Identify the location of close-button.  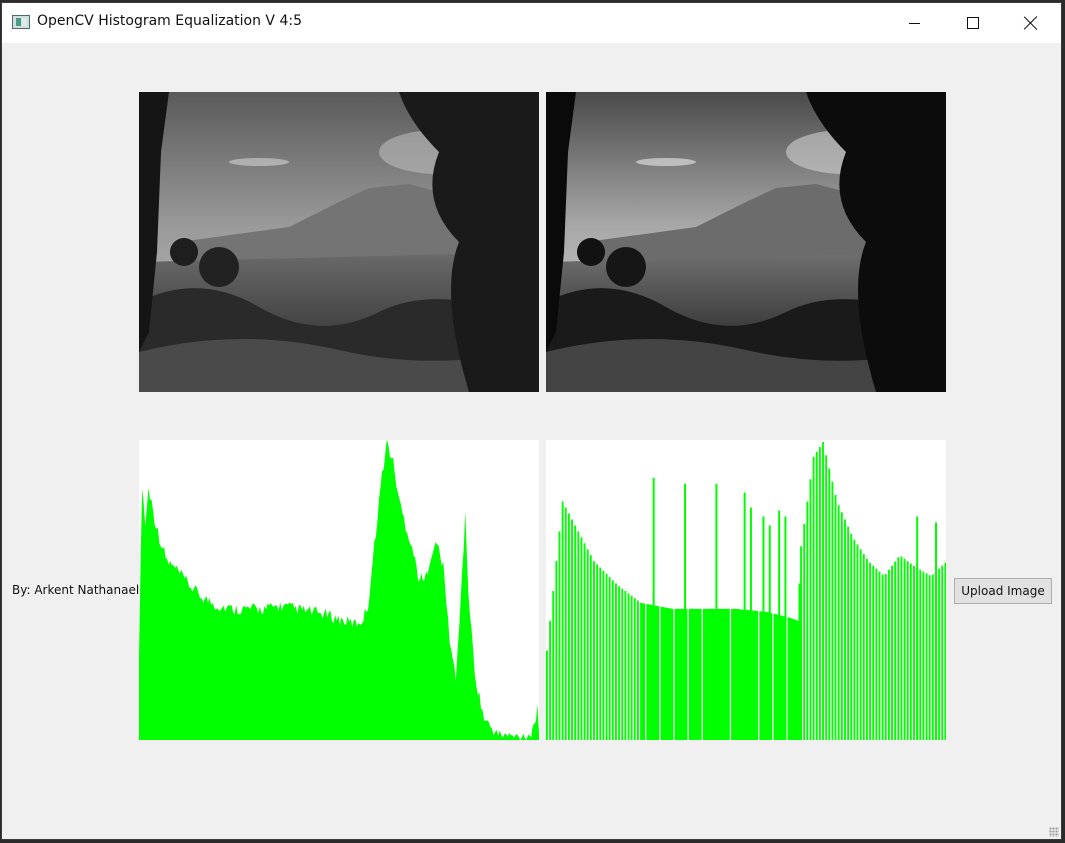
(1031, 23).